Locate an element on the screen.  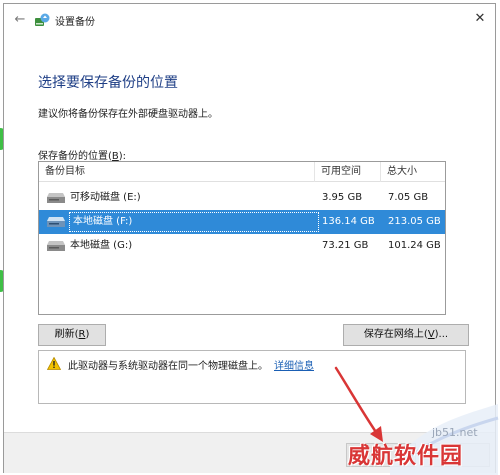
page-heading: 选择要保存备份的位置 is located at coordinates (108, 83).